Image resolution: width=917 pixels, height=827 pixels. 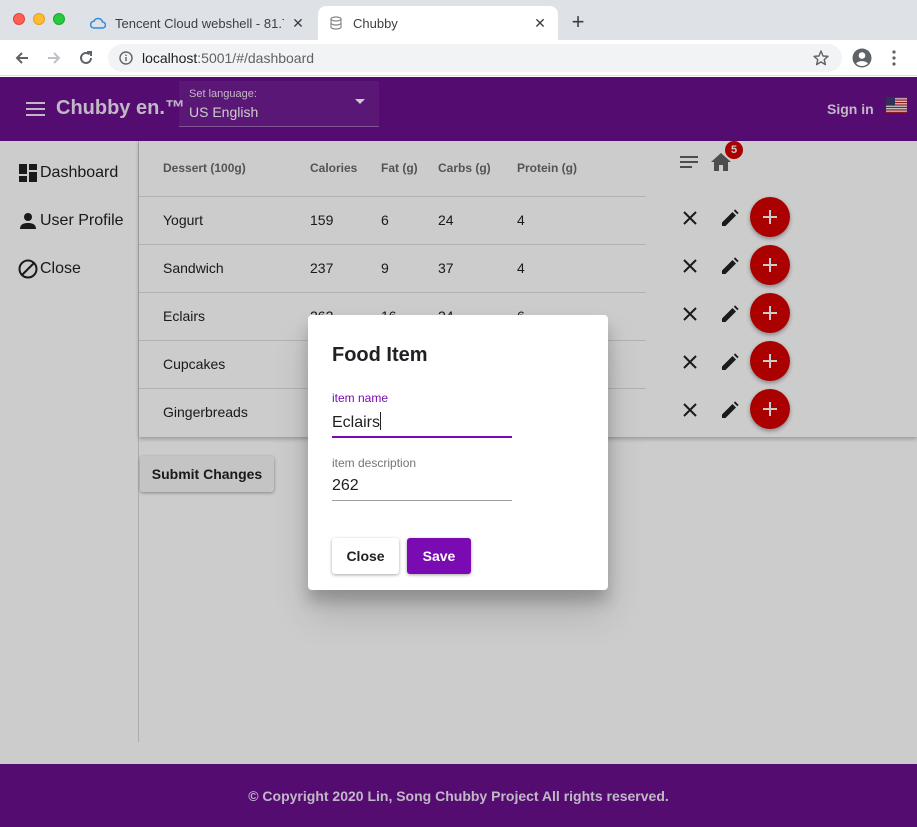 I want to click on item-description-underline, so click(x=422, y=500).